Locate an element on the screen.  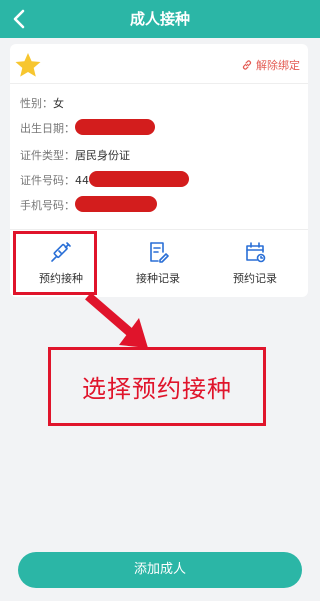
annotation-callout: 选择预约接种 is located at coordinates (157, 386).